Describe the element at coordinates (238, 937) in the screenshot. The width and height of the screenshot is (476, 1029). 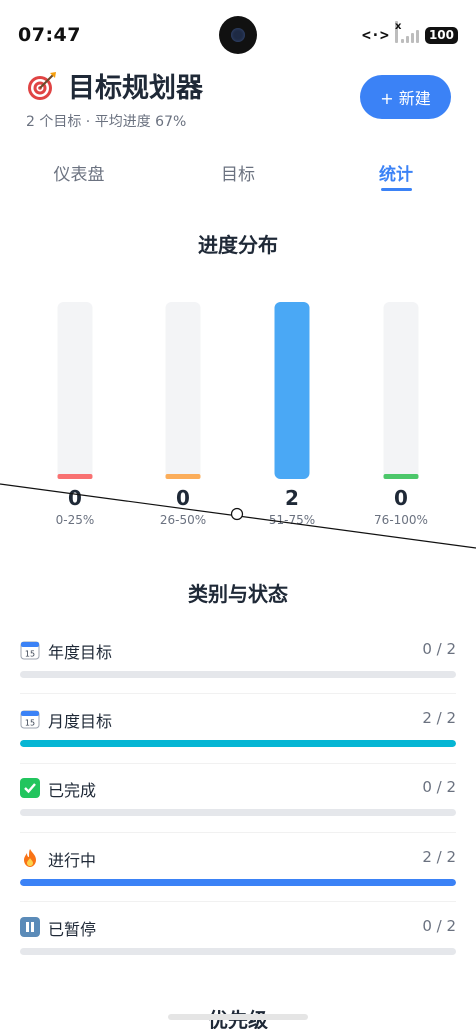
I see `list-item-paused: 已暂停 0 / 2` at that location.